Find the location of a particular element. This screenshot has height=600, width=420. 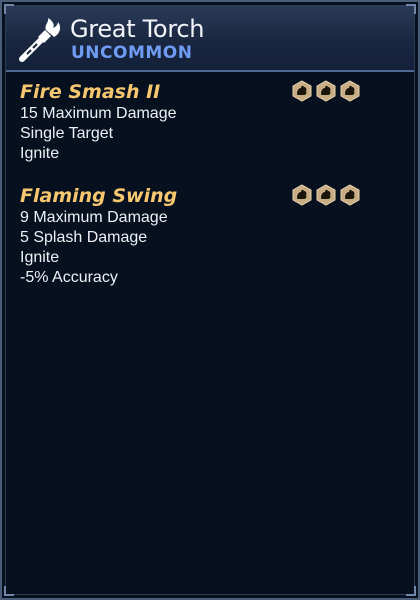

skill-effect: 9 Maximum Damage is located at coordinates (94, 217).